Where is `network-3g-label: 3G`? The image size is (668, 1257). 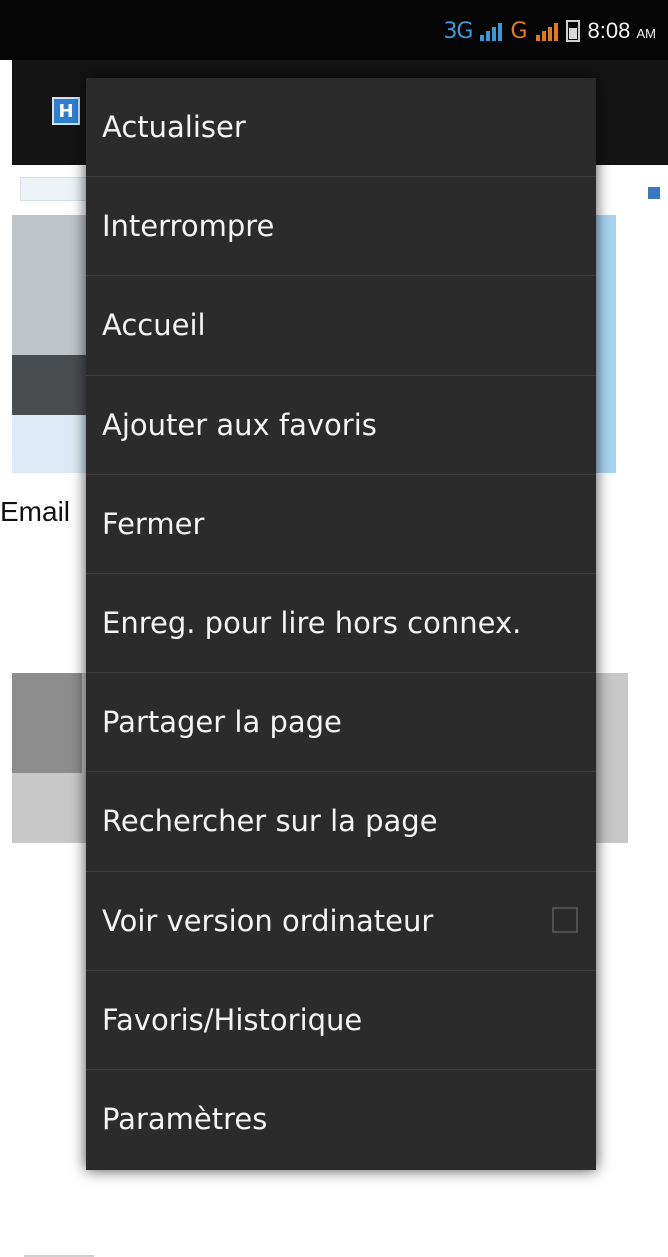 network-3g-label: 3G is located at coordinates (458, 31).